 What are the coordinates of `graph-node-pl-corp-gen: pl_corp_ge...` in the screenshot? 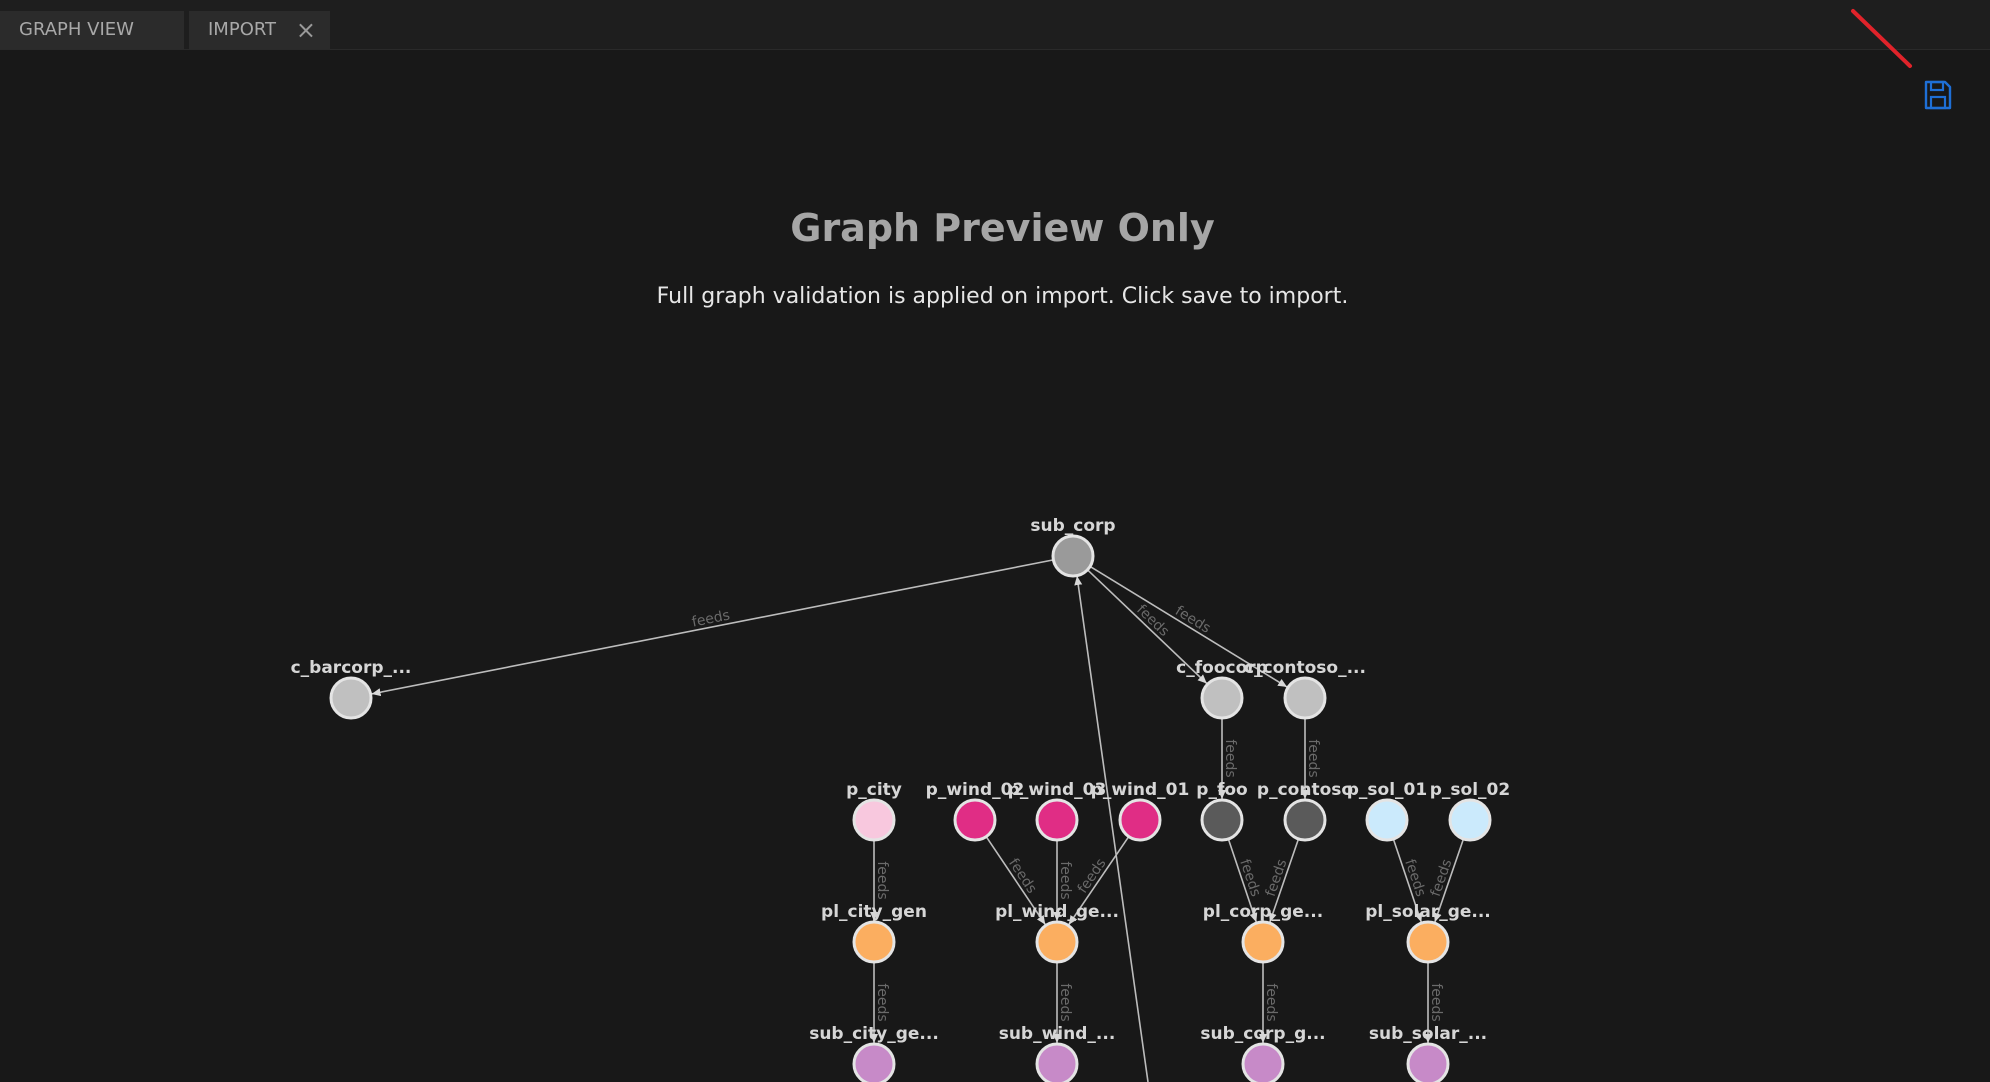 It's located at (1263, 933).